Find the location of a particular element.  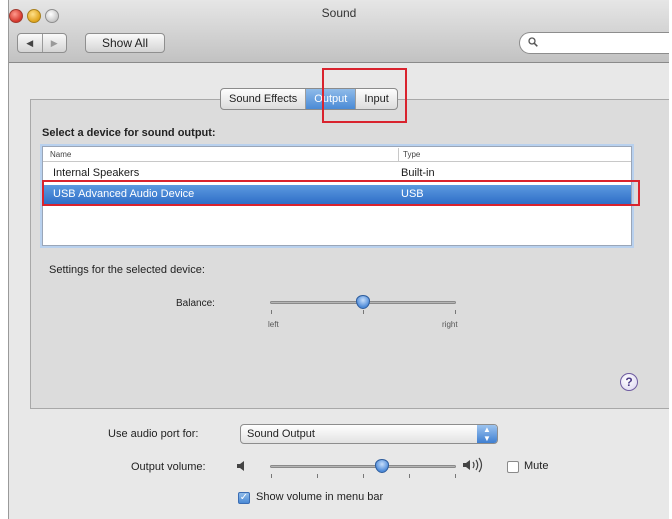

back-arrow-icon: ◀ is located at coordinates (30, 42).